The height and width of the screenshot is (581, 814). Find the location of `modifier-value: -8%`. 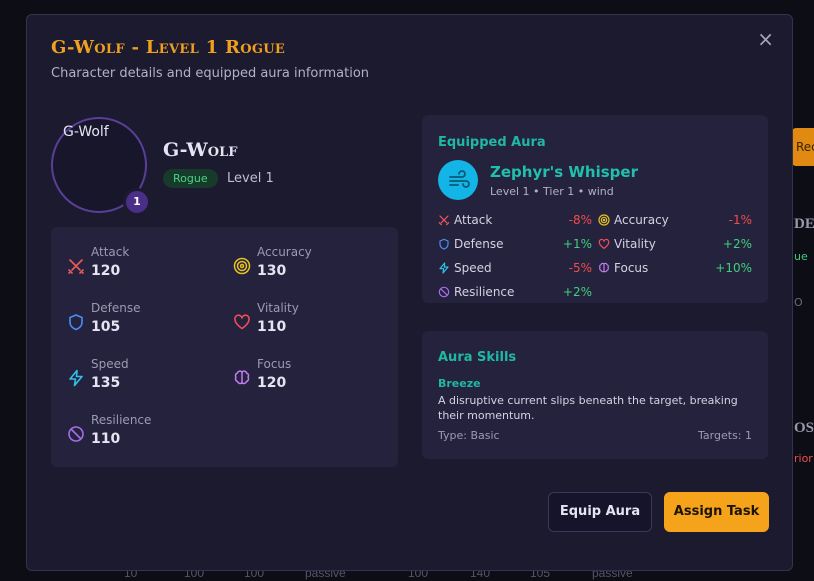

modifier-value: -8% is located at coordinates (580, 220).